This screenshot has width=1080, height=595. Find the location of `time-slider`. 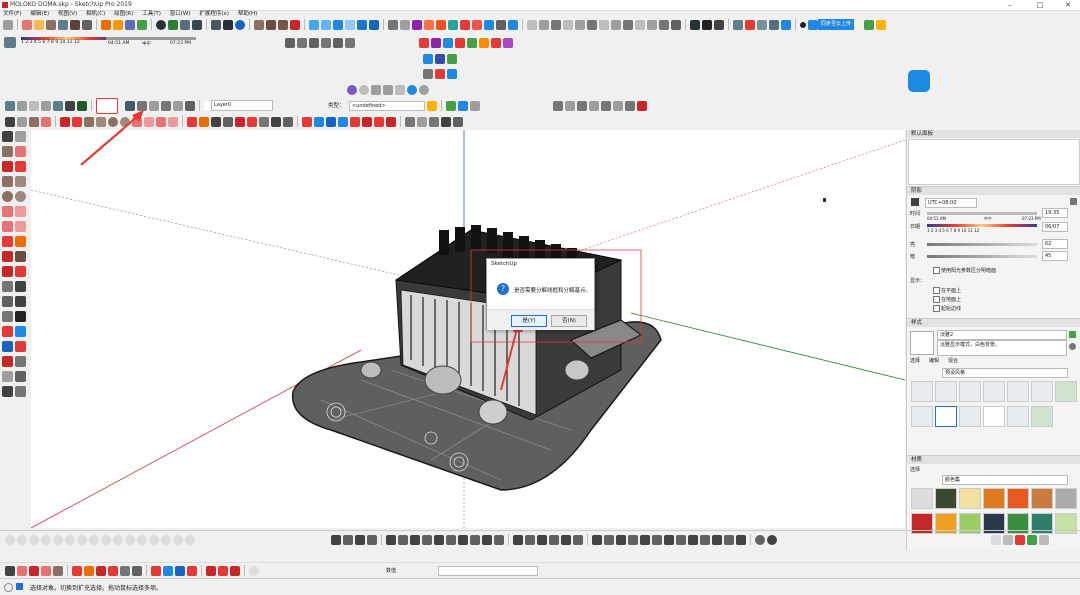

time-slider is located at coordinates (151, 38).